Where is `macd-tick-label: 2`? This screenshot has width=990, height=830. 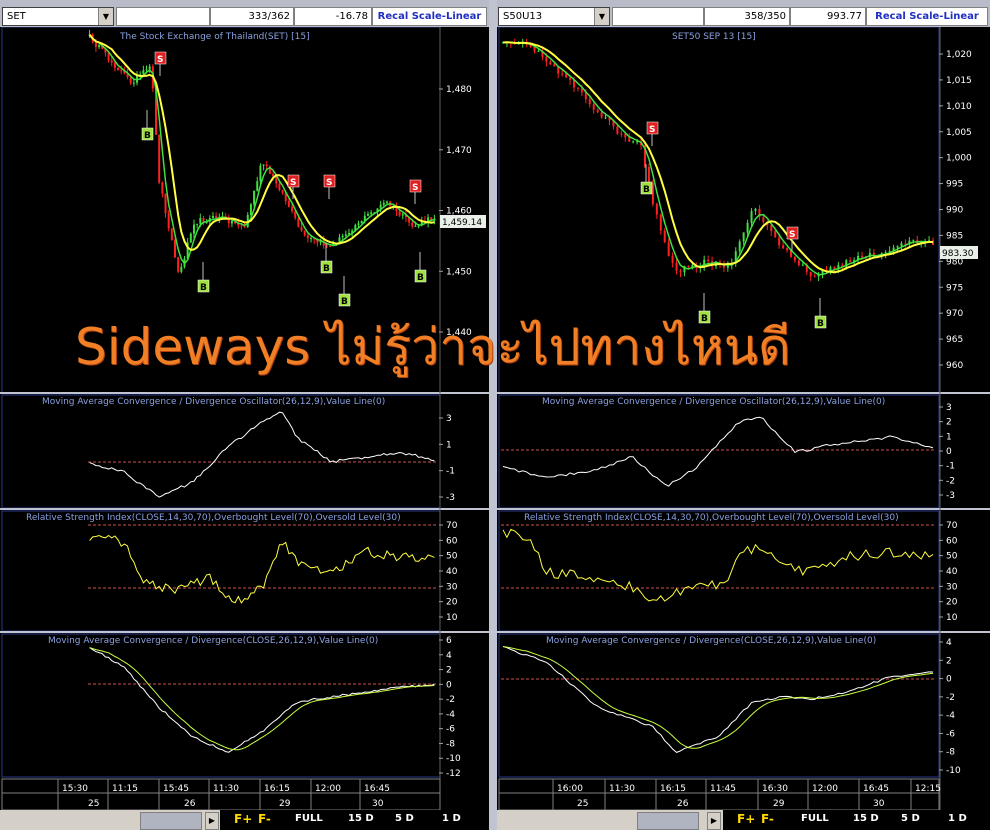
macd-tick-label: 2 is located at coordinates (449, 671).